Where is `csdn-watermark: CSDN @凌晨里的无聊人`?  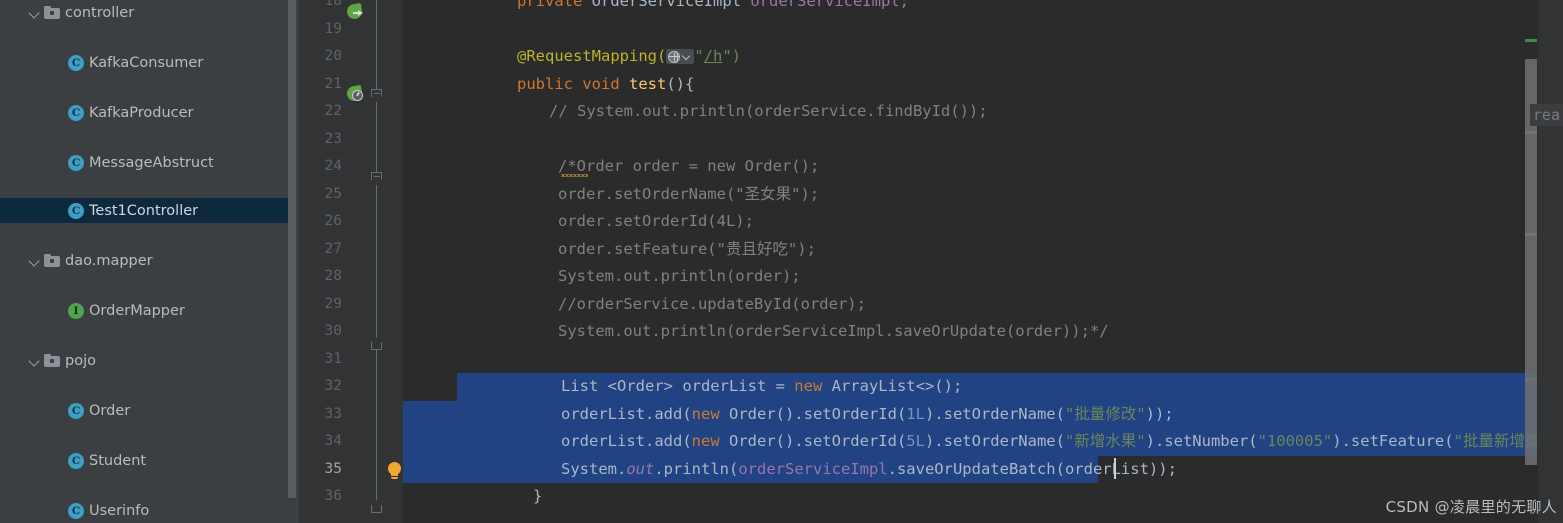
csdn-watermark: CSDN @凌晨里的无聊人 is located at coordinates (1471, 507).